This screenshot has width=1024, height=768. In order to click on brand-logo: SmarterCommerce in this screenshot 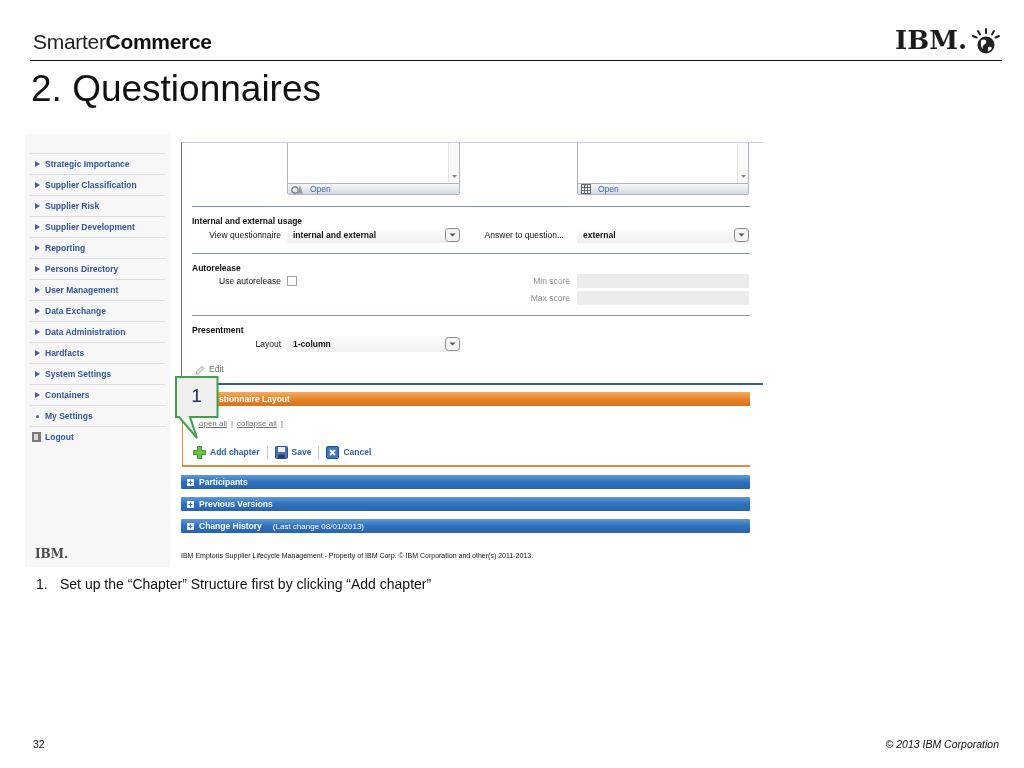, I will do `click(122, 42)`.